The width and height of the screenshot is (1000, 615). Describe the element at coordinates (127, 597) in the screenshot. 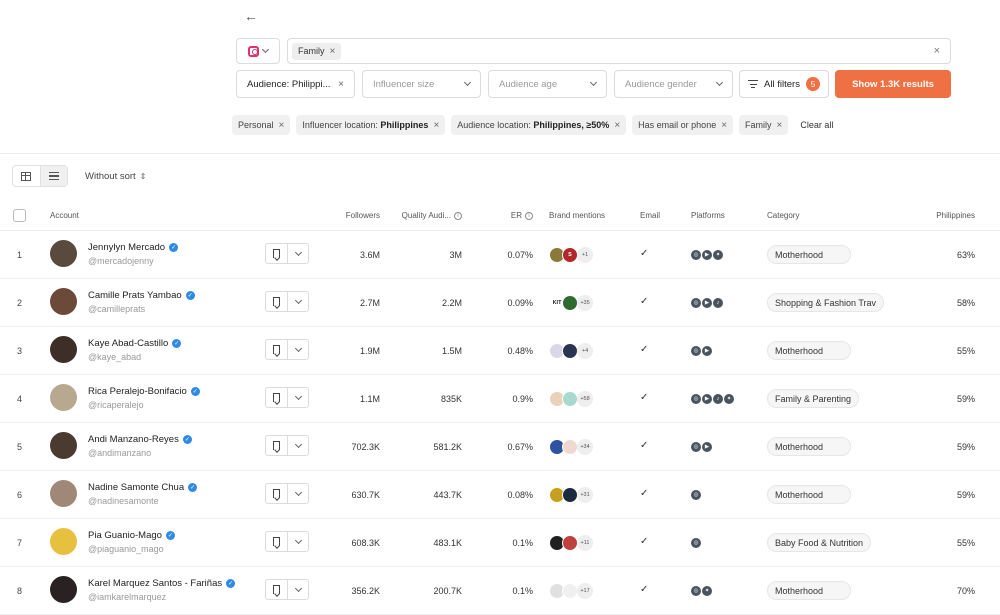

I see `influencer-handle: @iamkarelmarquez` at that location.